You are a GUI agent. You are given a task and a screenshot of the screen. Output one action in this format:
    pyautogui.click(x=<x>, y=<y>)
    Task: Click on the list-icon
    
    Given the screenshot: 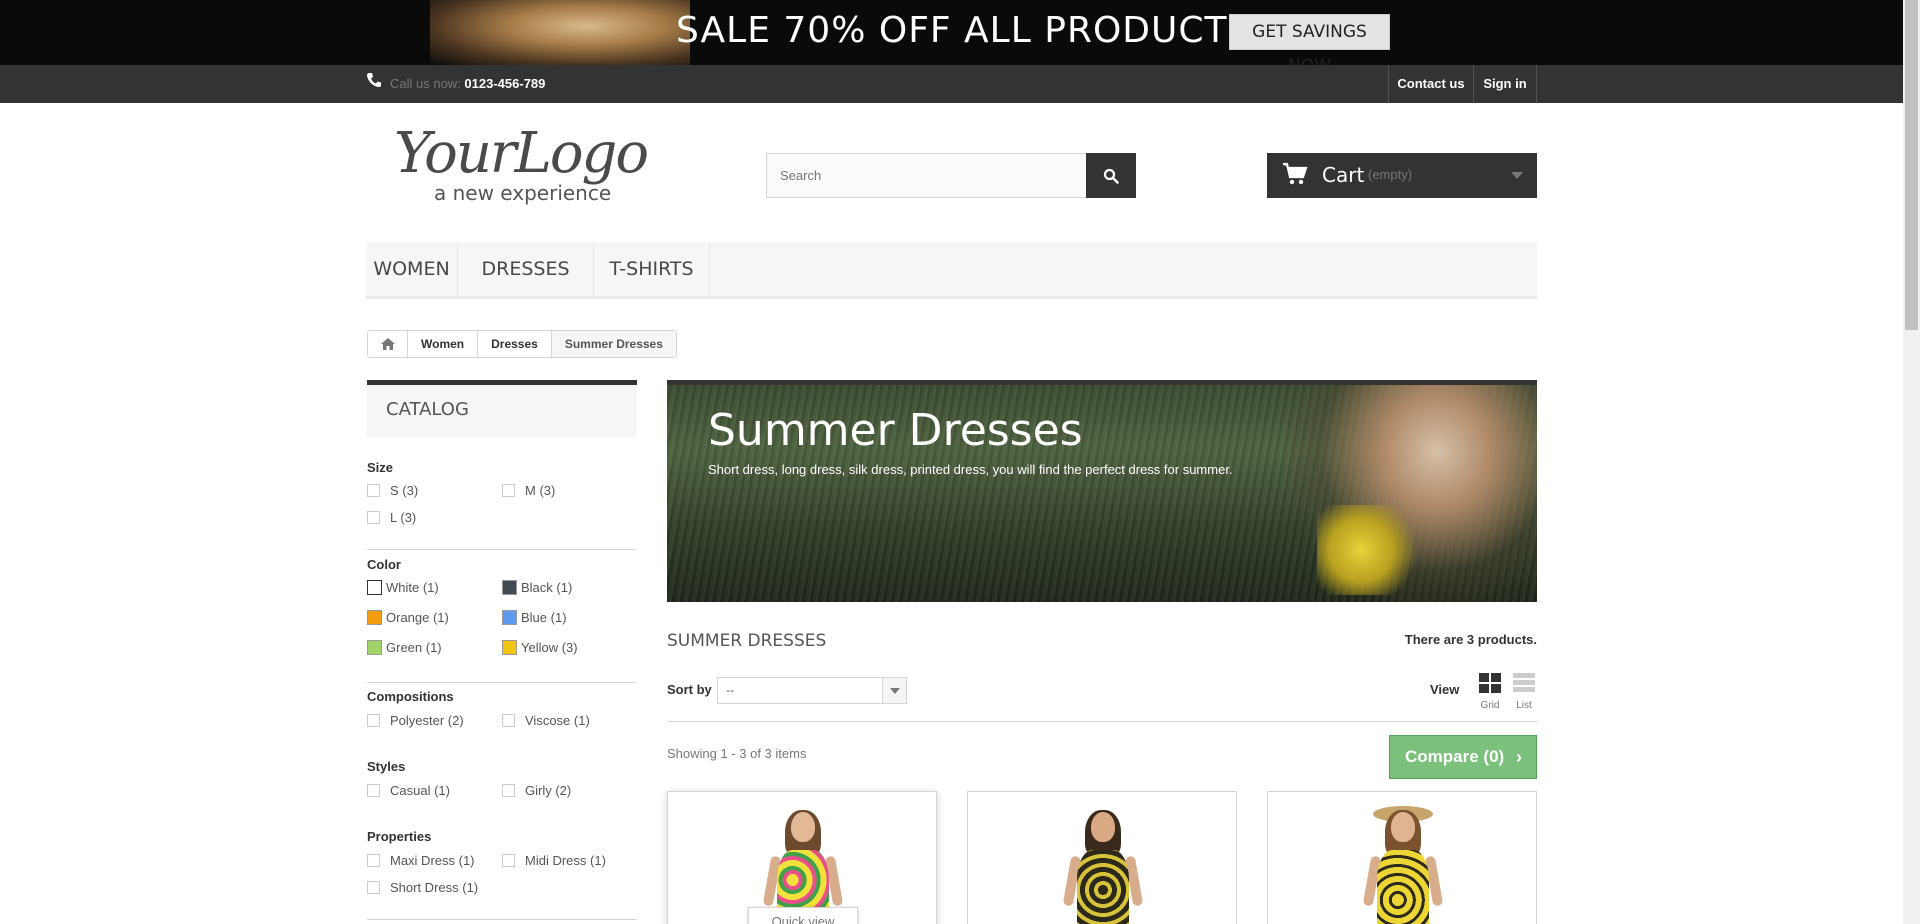 What is the action you would take?
    pyautogui.click(x=1524, y=682)
    